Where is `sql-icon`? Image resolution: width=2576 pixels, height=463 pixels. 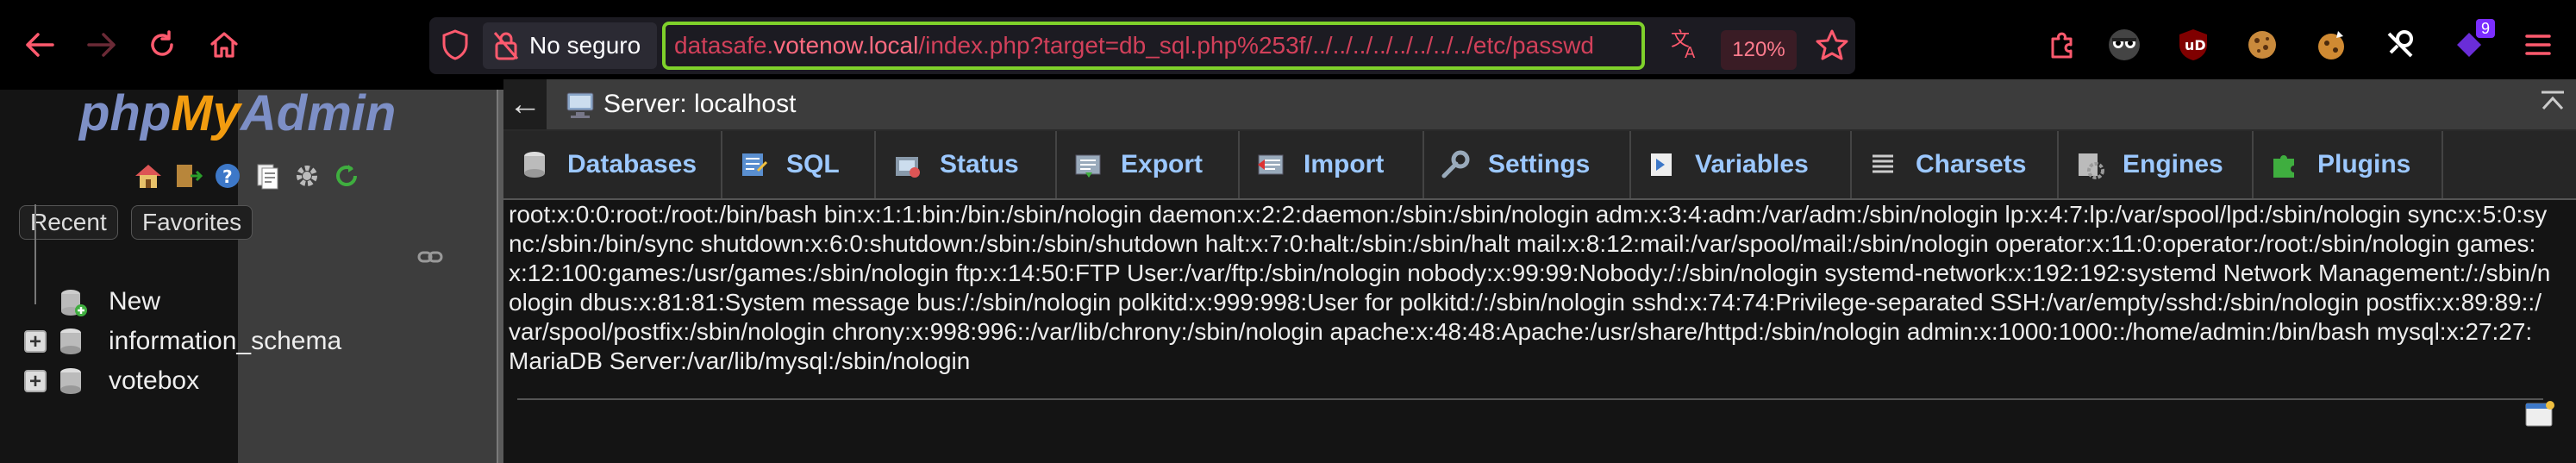 sql-icon is located at coordinates (753, 165).